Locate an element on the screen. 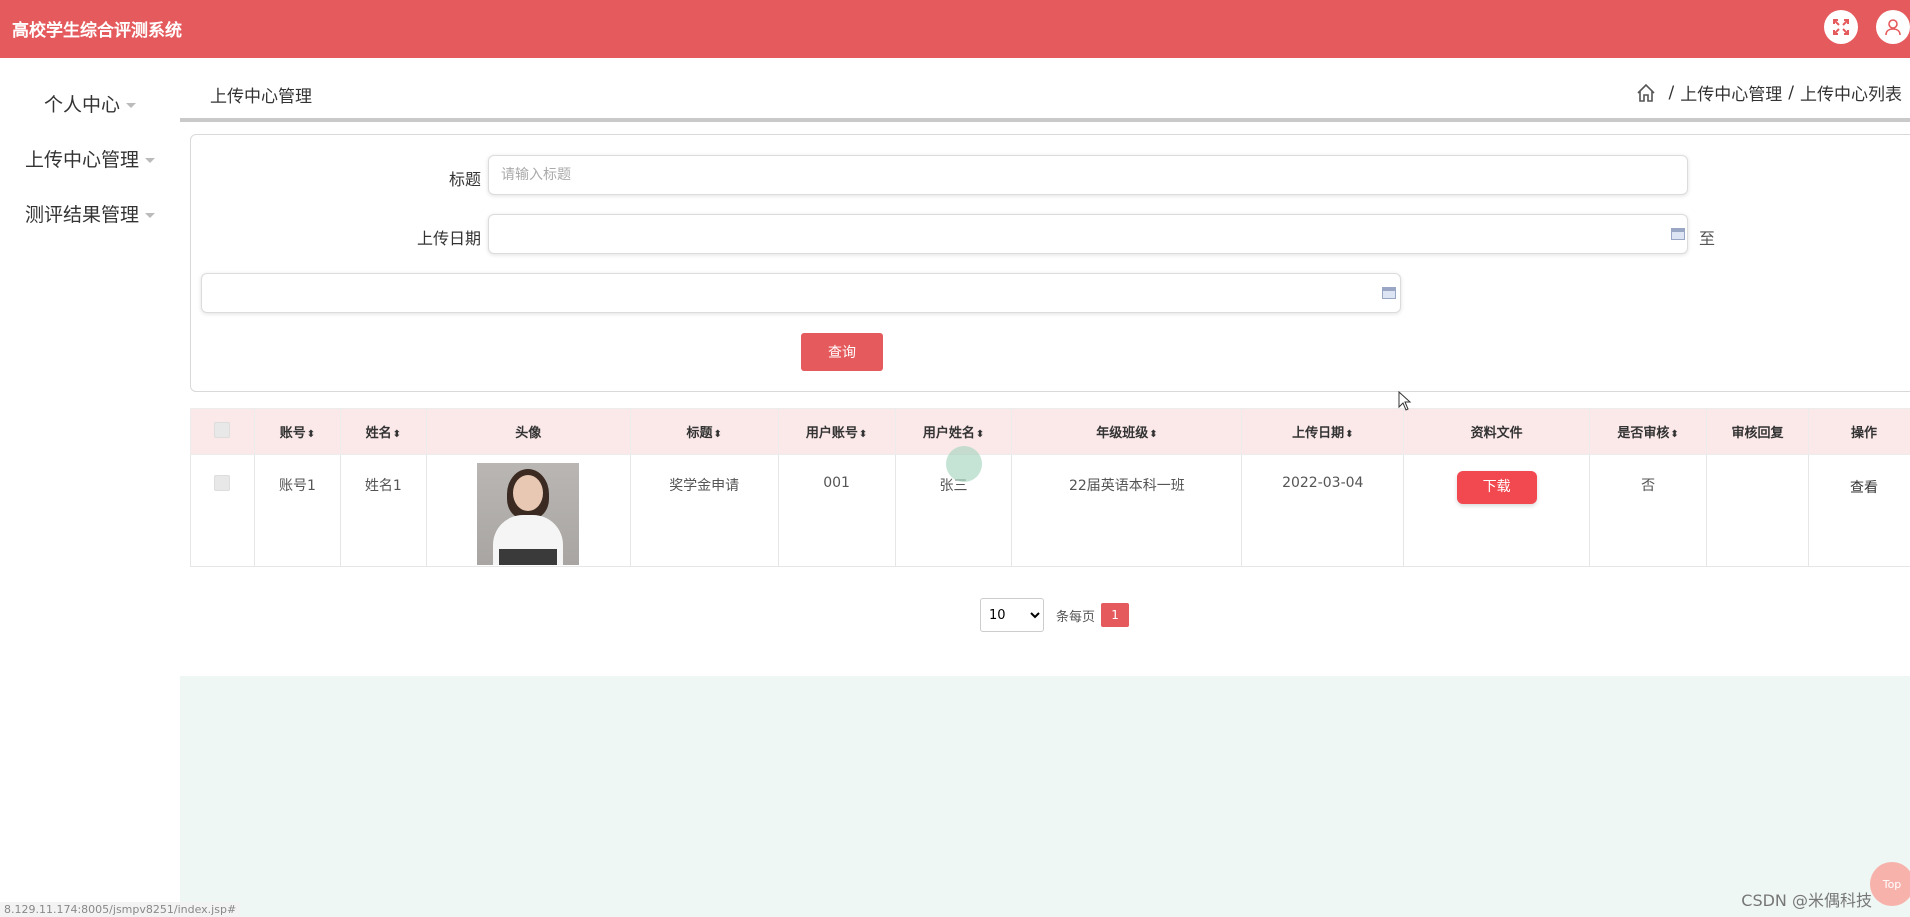  app-title: 高校学生综合评测系统 is located at coordinates (97, 31).